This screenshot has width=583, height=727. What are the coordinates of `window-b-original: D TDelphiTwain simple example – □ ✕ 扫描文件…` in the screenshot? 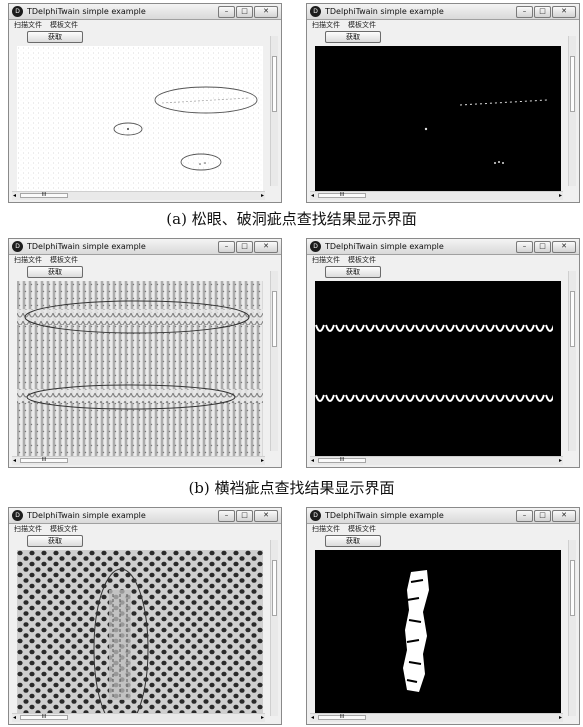 It's located at (145, 353).